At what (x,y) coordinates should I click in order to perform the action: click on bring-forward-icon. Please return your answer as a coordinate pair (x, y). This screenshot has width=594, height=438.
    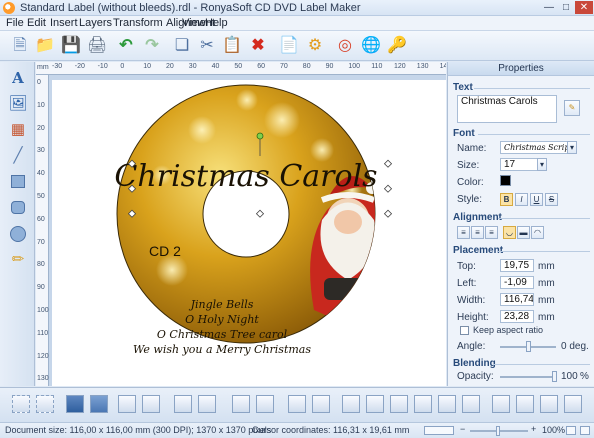
    Looking at the image, I should click on (99, 404).